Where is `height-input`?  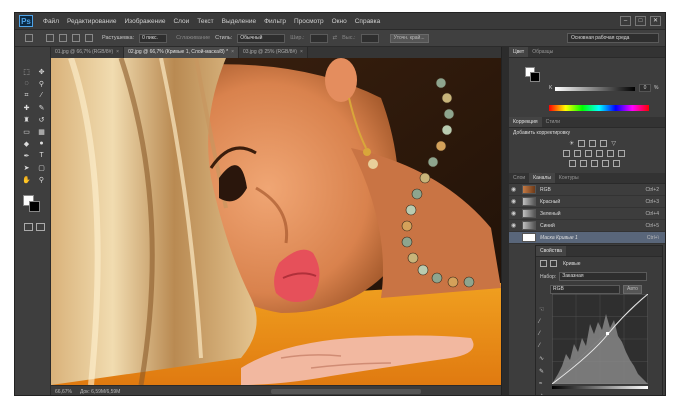 height-input is located at coordinates (369, 38).